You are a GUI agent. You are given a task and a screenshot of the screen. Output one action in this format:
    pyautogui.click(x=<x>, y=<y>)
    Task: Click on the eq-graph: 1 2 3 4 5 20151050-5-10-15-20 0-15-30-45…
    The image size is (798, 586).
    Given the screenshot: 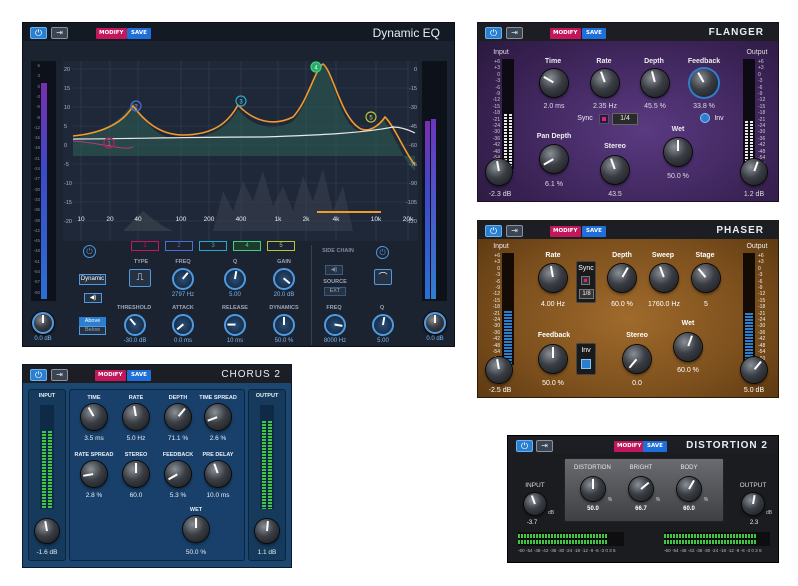 What is the action you would take?
    pyautogui.click(x=240, y=151)
    